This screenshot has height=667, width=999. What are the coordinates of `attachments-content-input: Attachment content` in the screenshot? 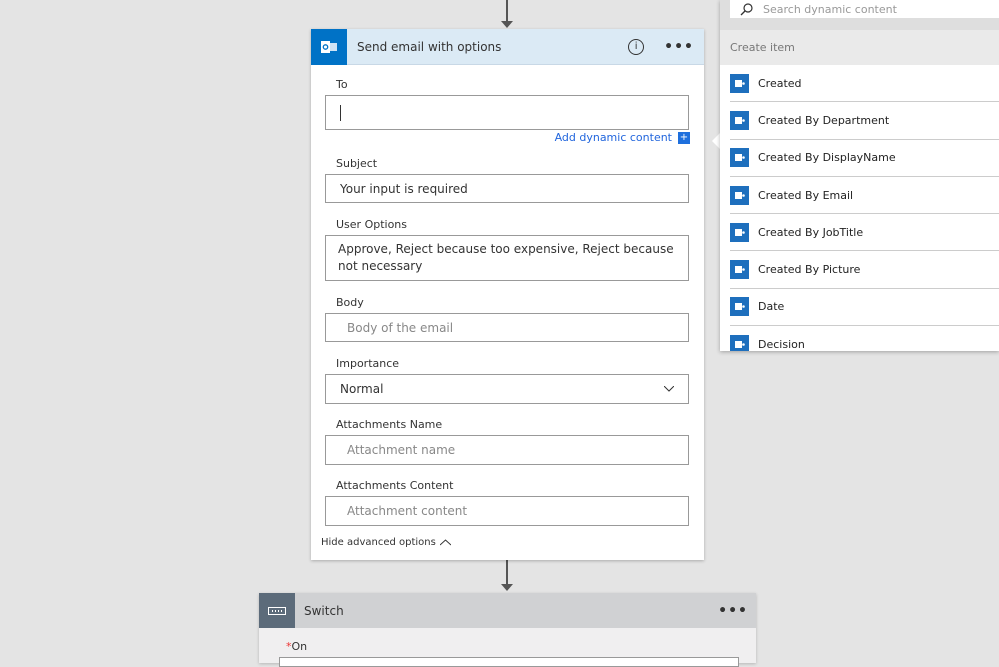 It's located at (507, 511).